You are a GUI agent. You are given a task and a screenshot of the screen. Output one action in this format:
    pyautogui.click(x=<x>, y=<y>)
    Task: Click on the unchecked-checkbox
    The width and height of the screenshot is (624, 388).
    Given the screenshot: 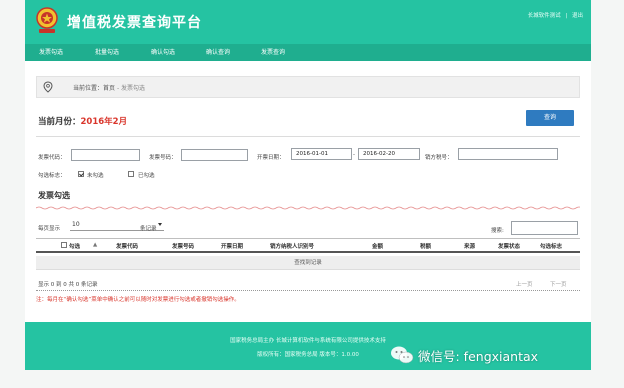 What is the action you would take?
    pyautogui.click(x=81, y=174)
    